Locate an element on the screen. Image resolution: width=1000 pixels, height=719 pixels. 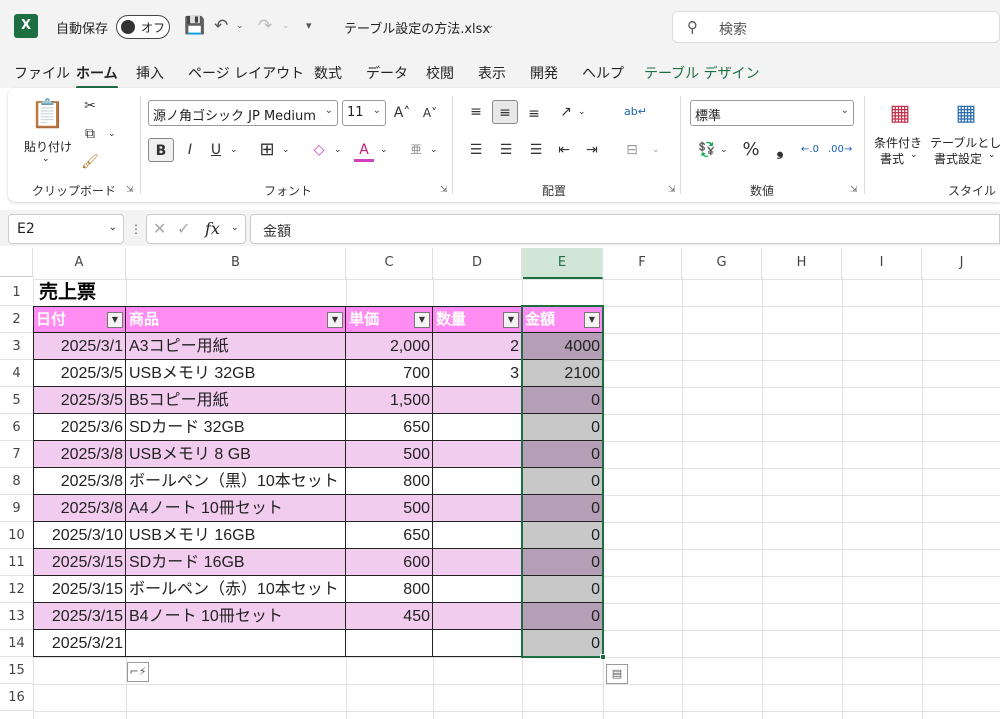
table-cell: 3 is located at coordinates (477, 373).